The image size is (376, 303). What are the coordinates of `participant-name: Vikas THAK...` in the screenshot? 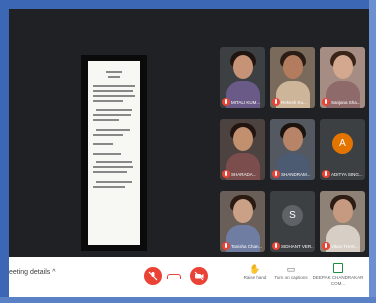 It's located at (345, 246).